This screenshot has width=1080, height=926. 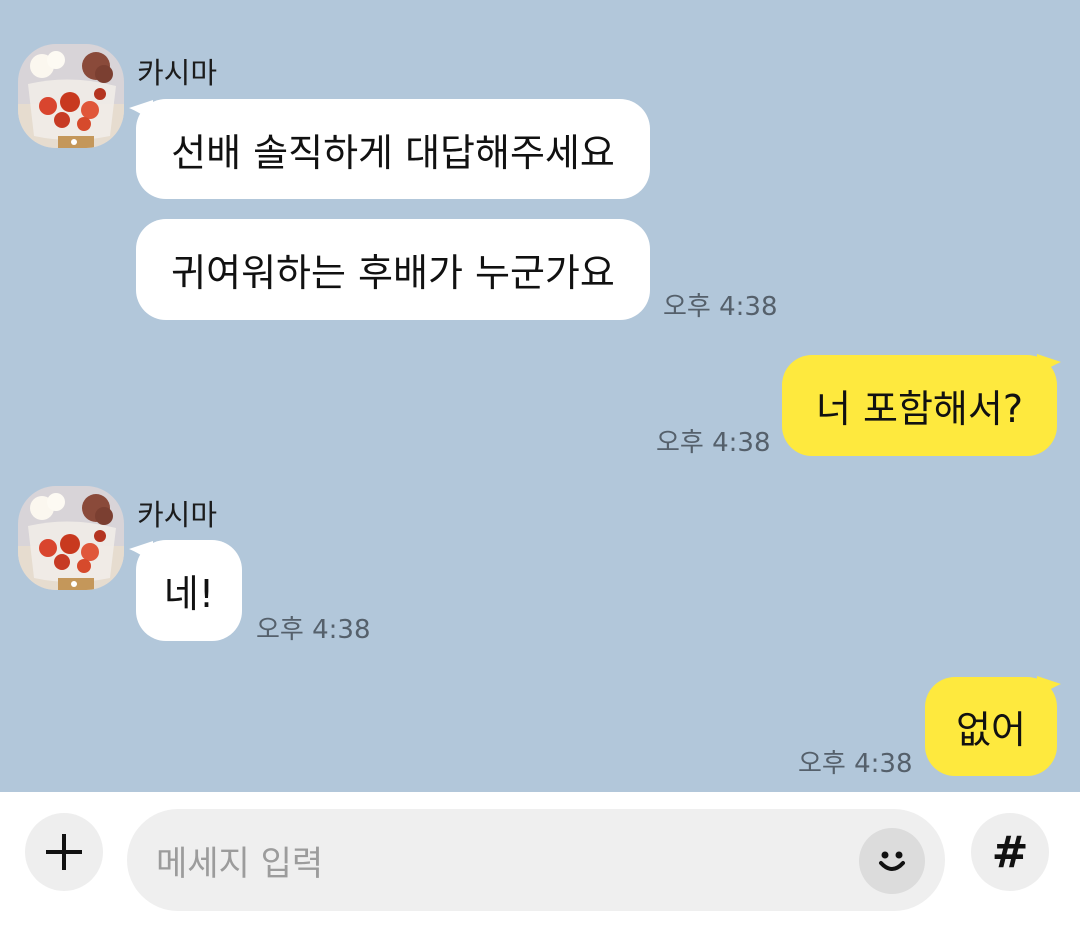 I want to click on outgoing-message-bubble: 너 포함해서?, so click(x=919, y=405).